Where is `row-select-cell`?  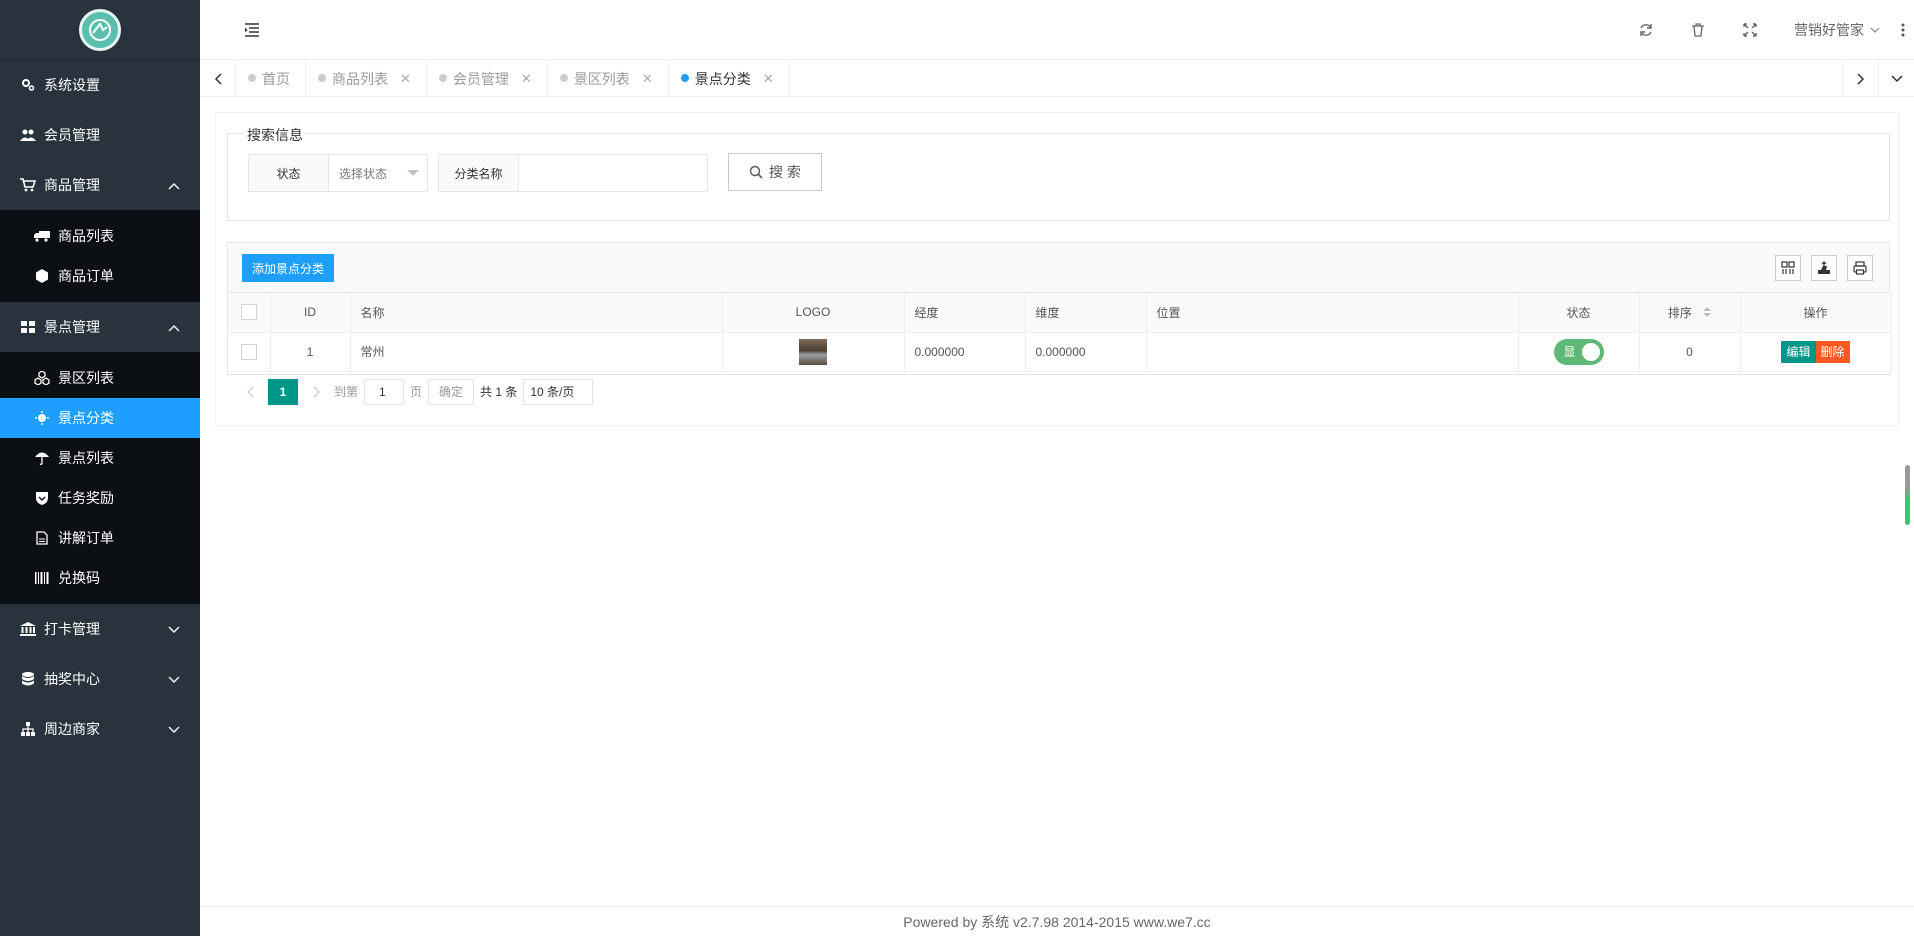
row-select-cell is located at coordinates (249, 352).